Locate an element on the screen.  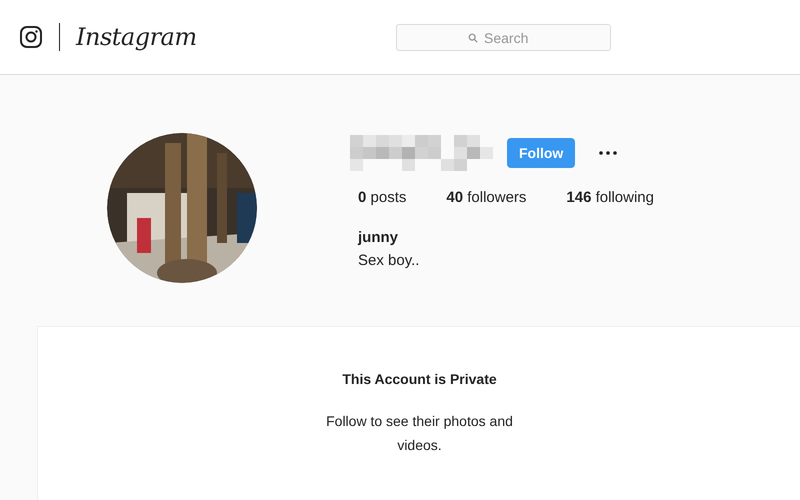
display-name: junny is located at coordinates (378, 237).